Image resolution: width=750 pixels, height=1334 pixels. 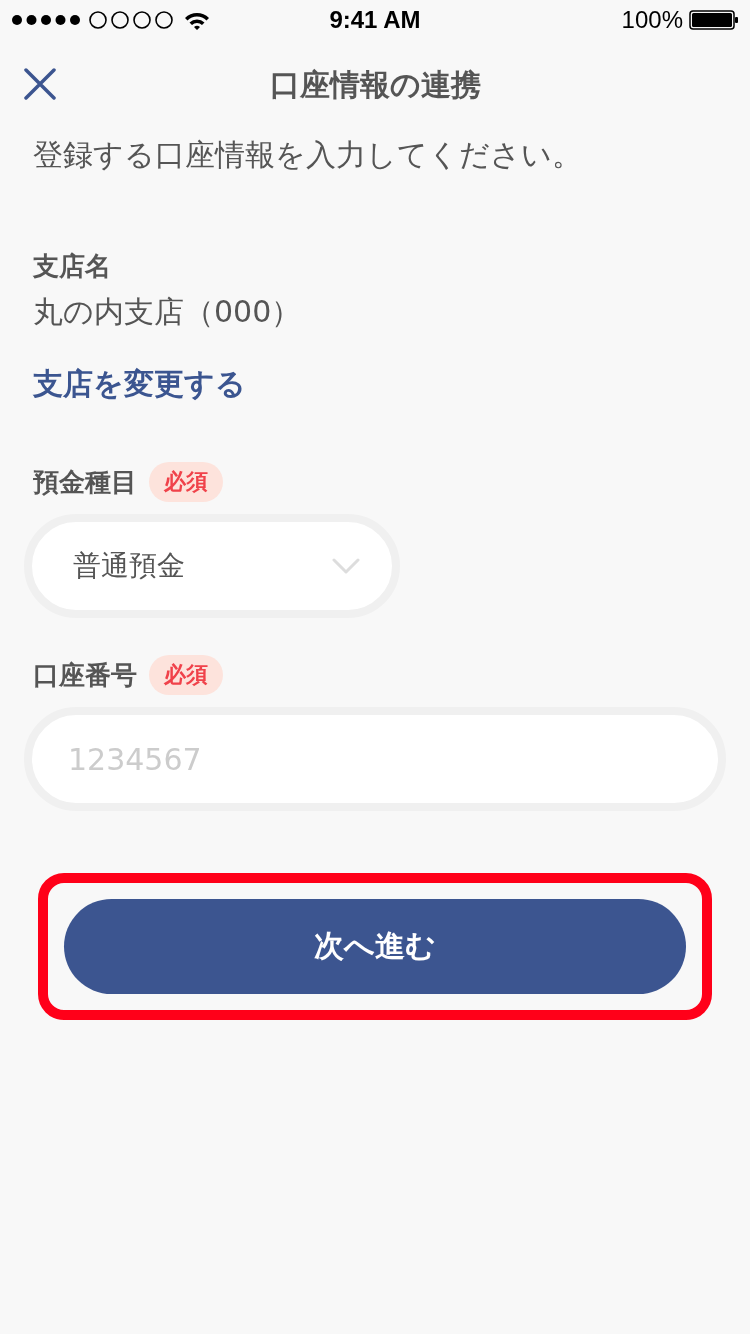 What do you see at coordinates (375, 946) in the screenshot?
I see `next-button: 次へ進む` at bounding box center [375, 946].